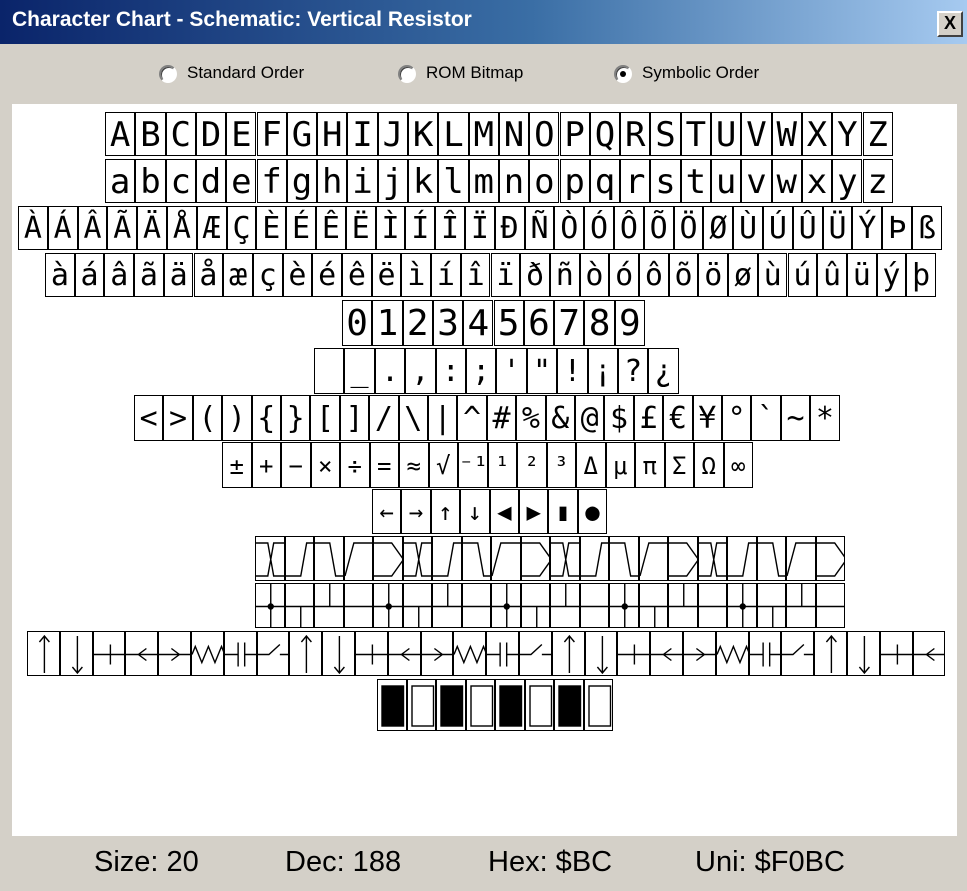 Image resolution: width=967 pixels, height=891 pixels. I want to click on char-cell: V, so click(756, 134).